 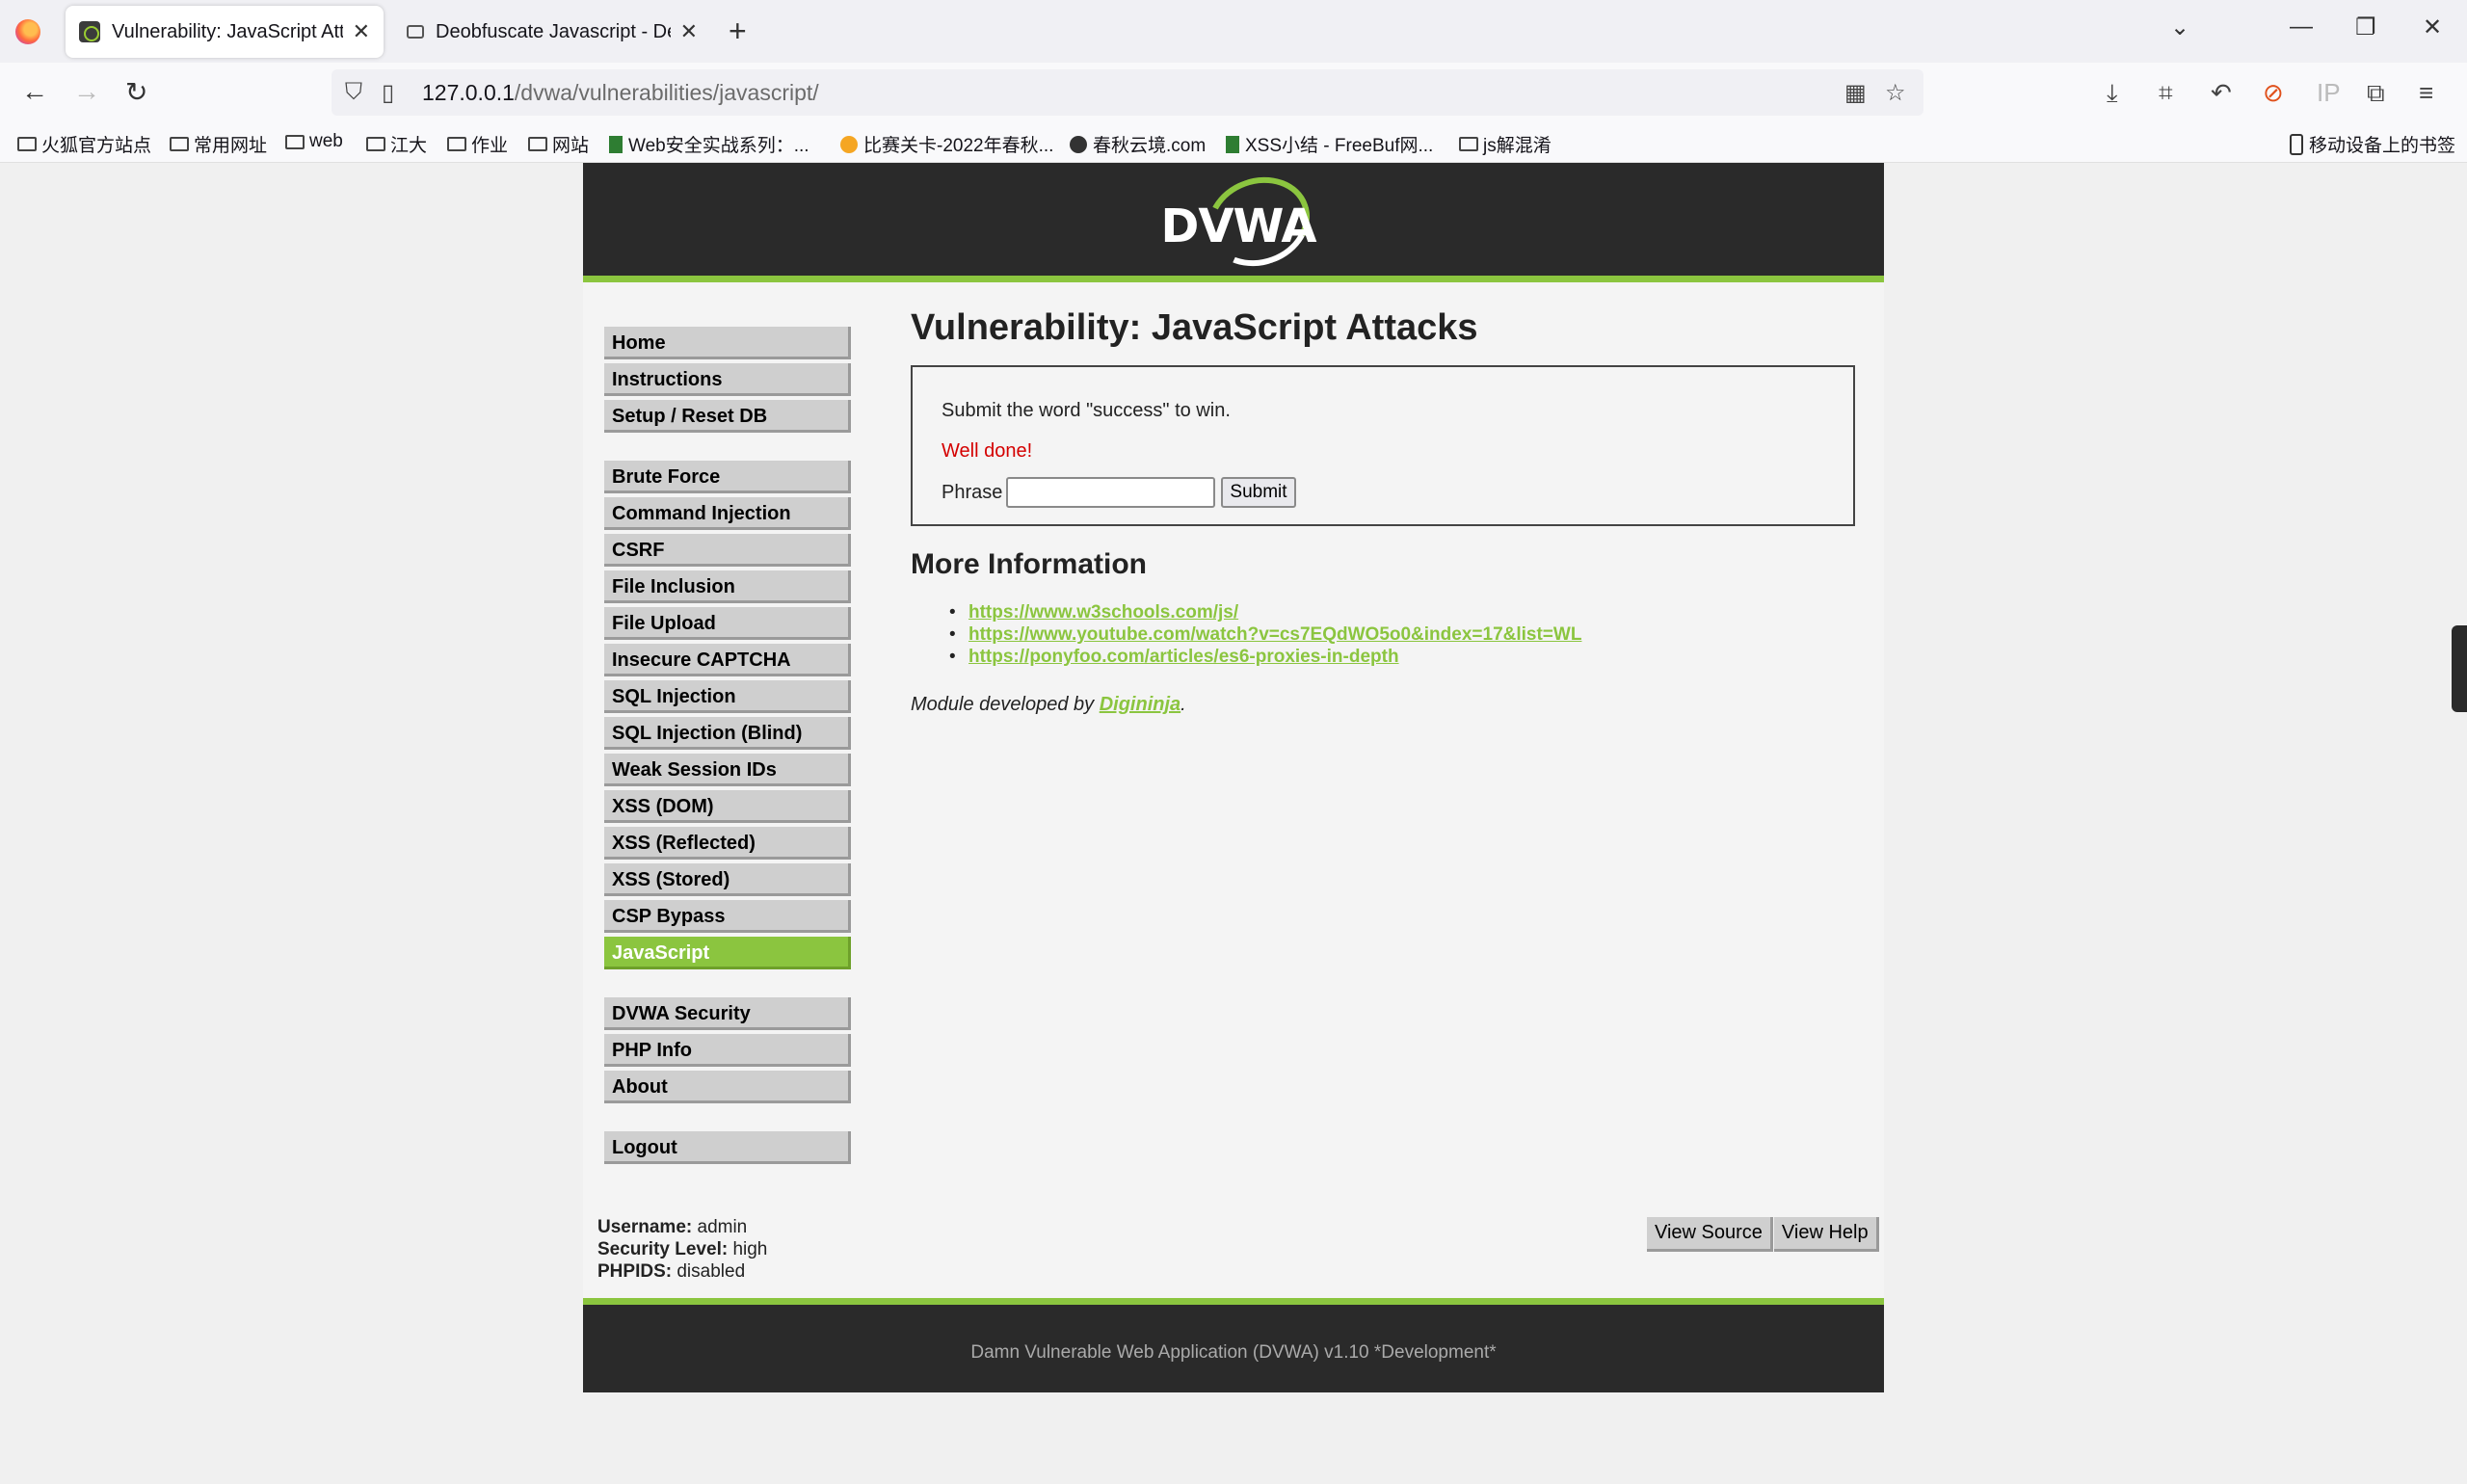 I want to click on tab-deobfuscate: Deobfuscate Javascript - Deo ✕, so click(x=552, y=32).